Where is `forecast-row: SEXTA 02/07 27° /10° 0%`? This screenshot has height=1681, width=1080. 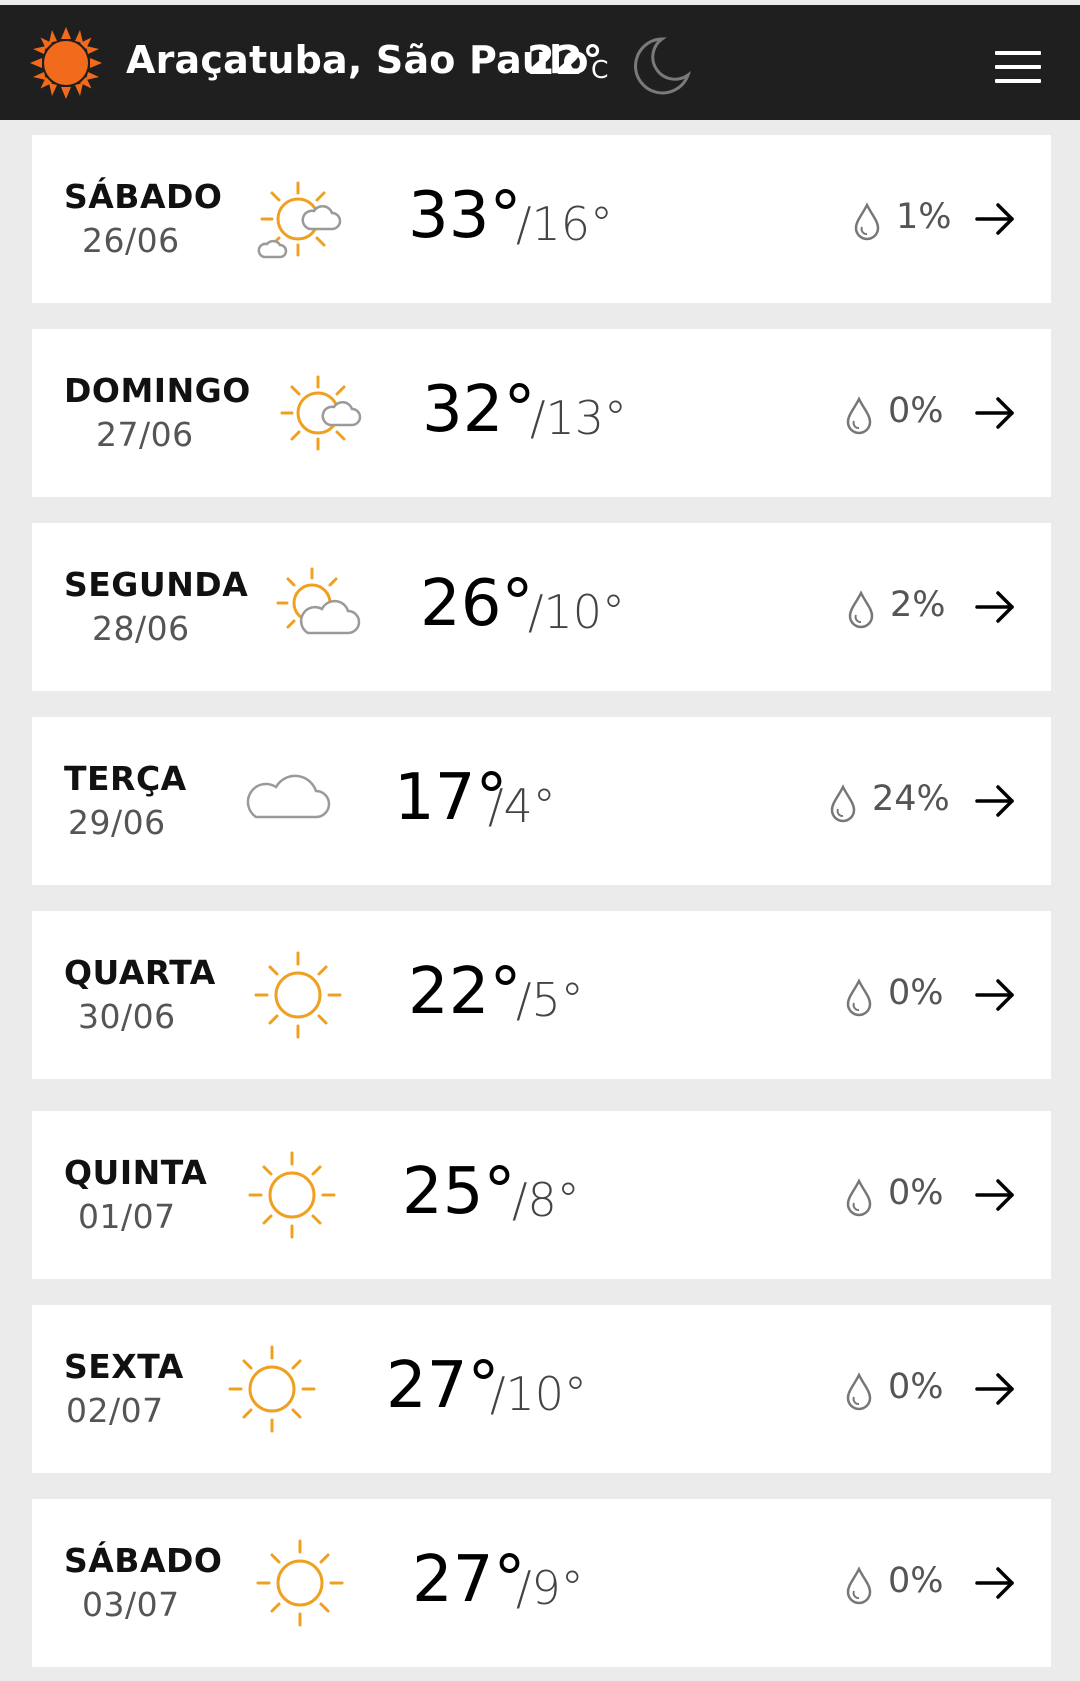 forecast-row: SEXTA 02/07 27° /10° 0% is located at coordinates (541, 1389).